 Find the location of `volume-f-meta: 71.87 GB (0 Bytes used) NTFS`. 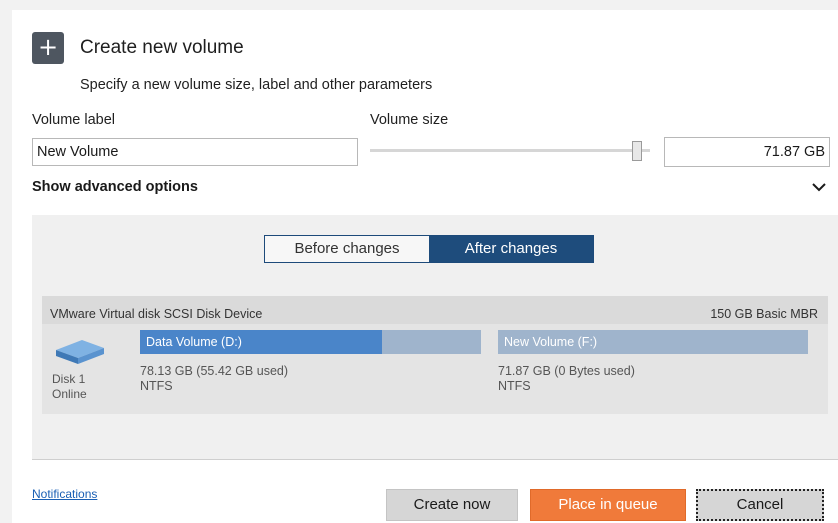

volume-f-meta: 71.87 GB (0 Bytes used) NTFS is located at coordinates (566, 379).